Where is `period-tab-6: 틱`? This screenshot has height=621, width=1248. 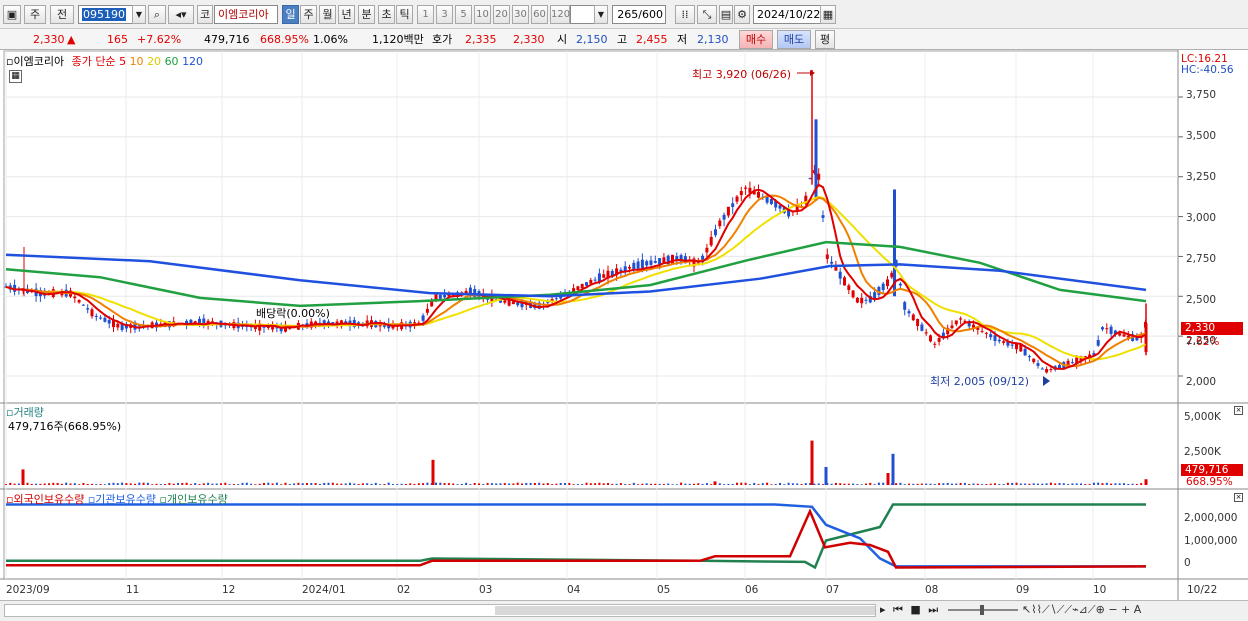 period-tab-6: 틱 is located at coordinates (404, 14).